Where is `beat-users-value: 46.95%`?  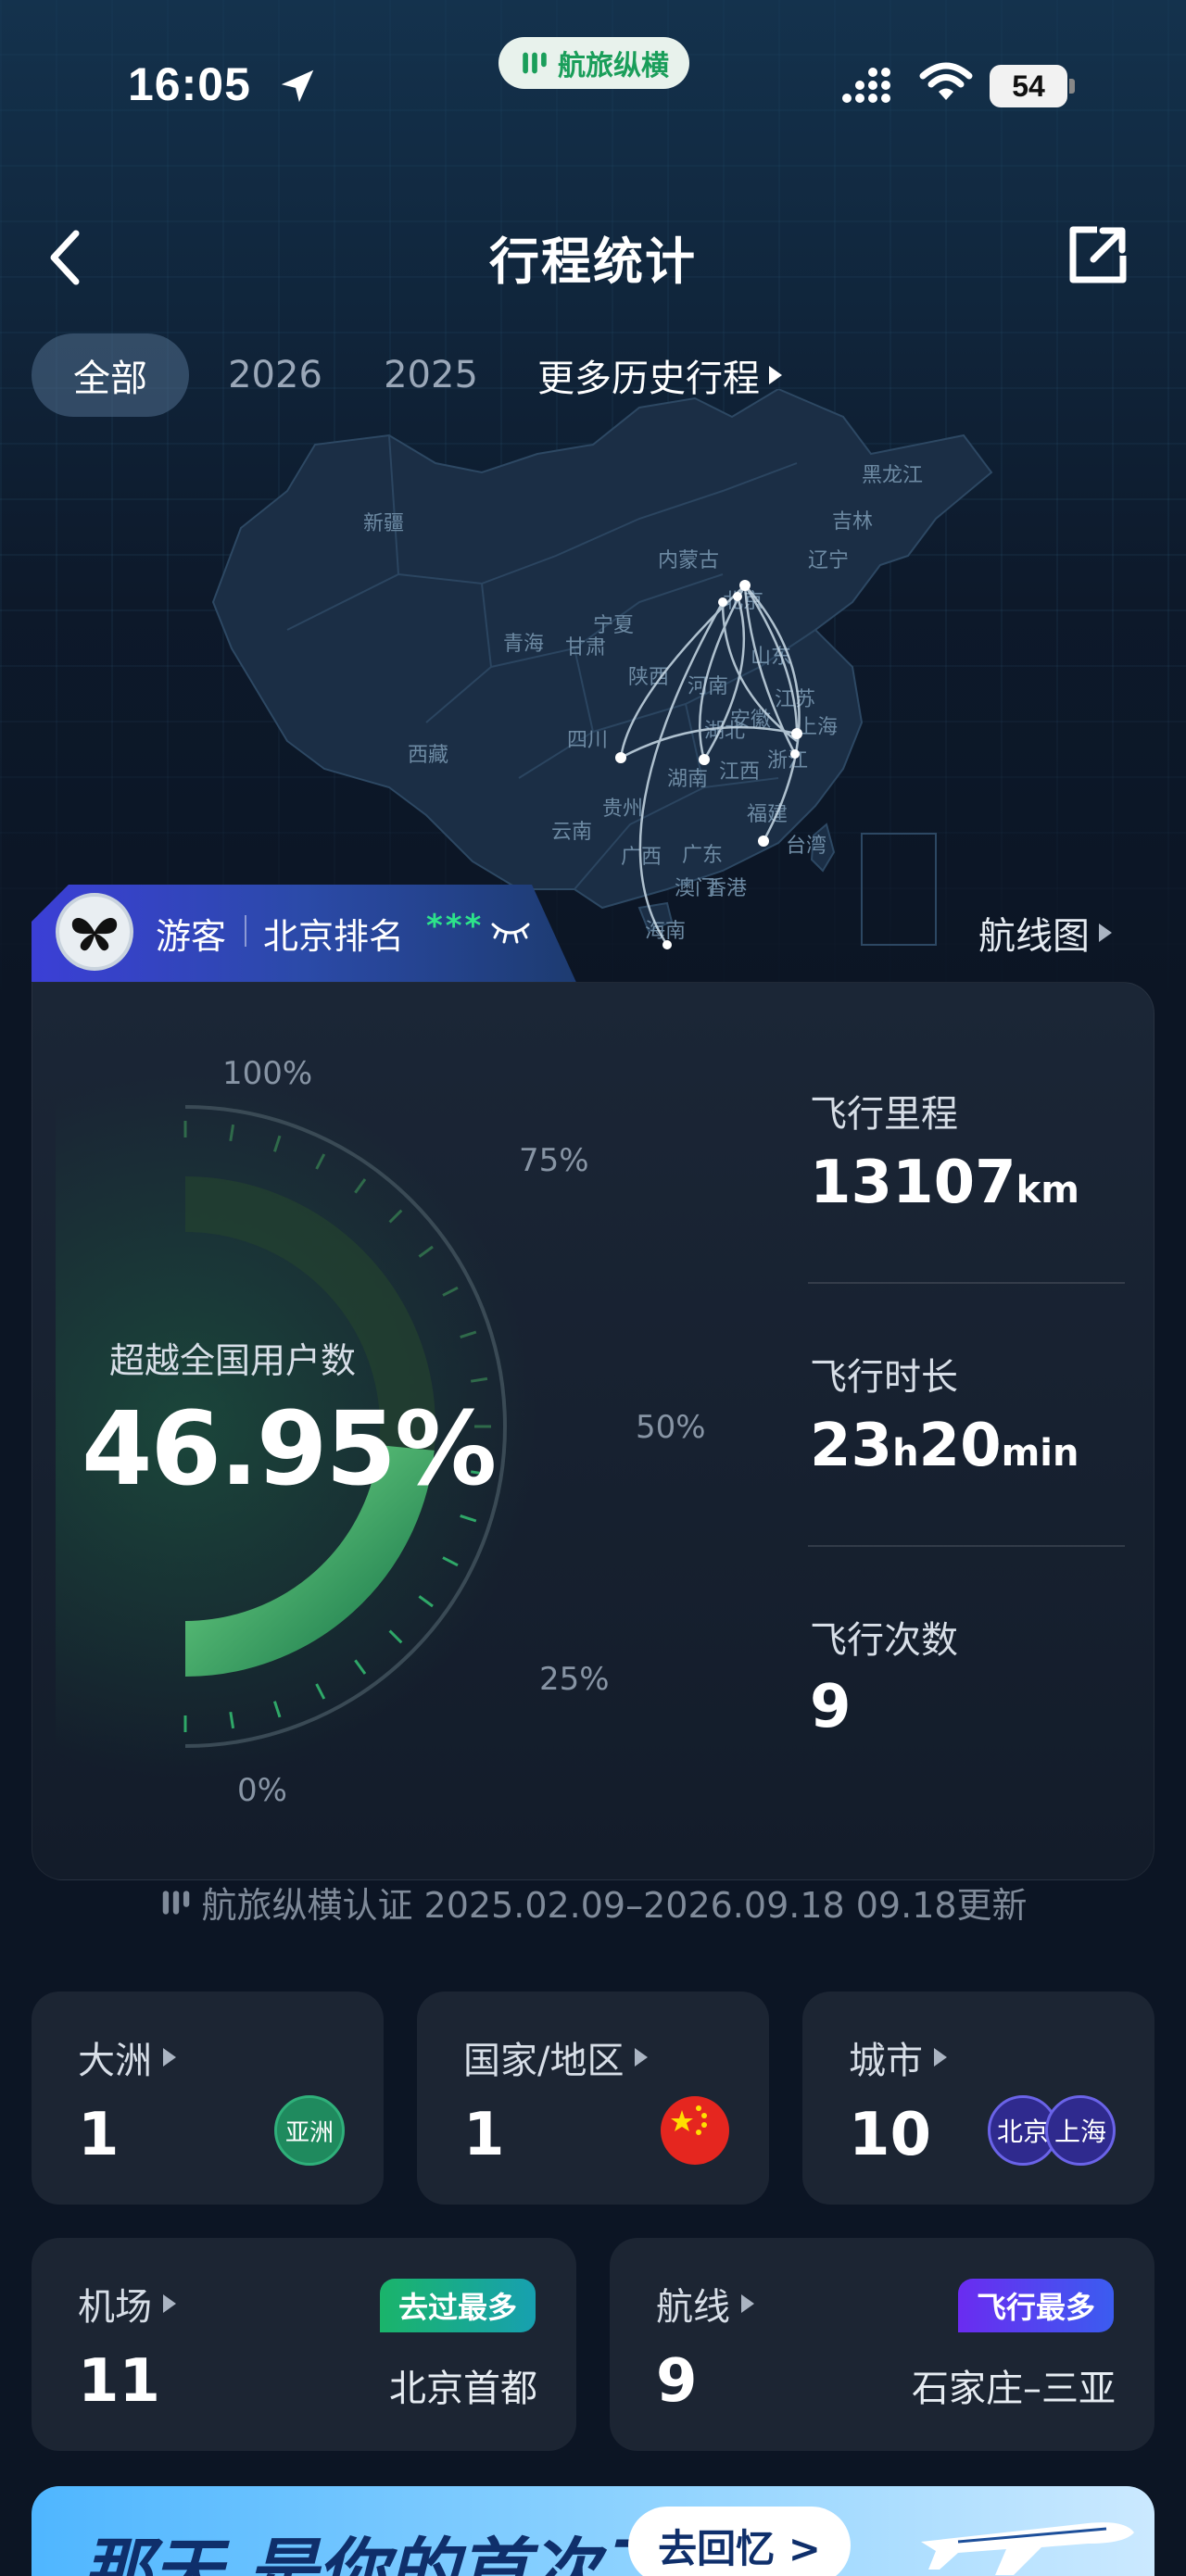 beat-users-value: 46.95% is located at coordinates (289, 1448).